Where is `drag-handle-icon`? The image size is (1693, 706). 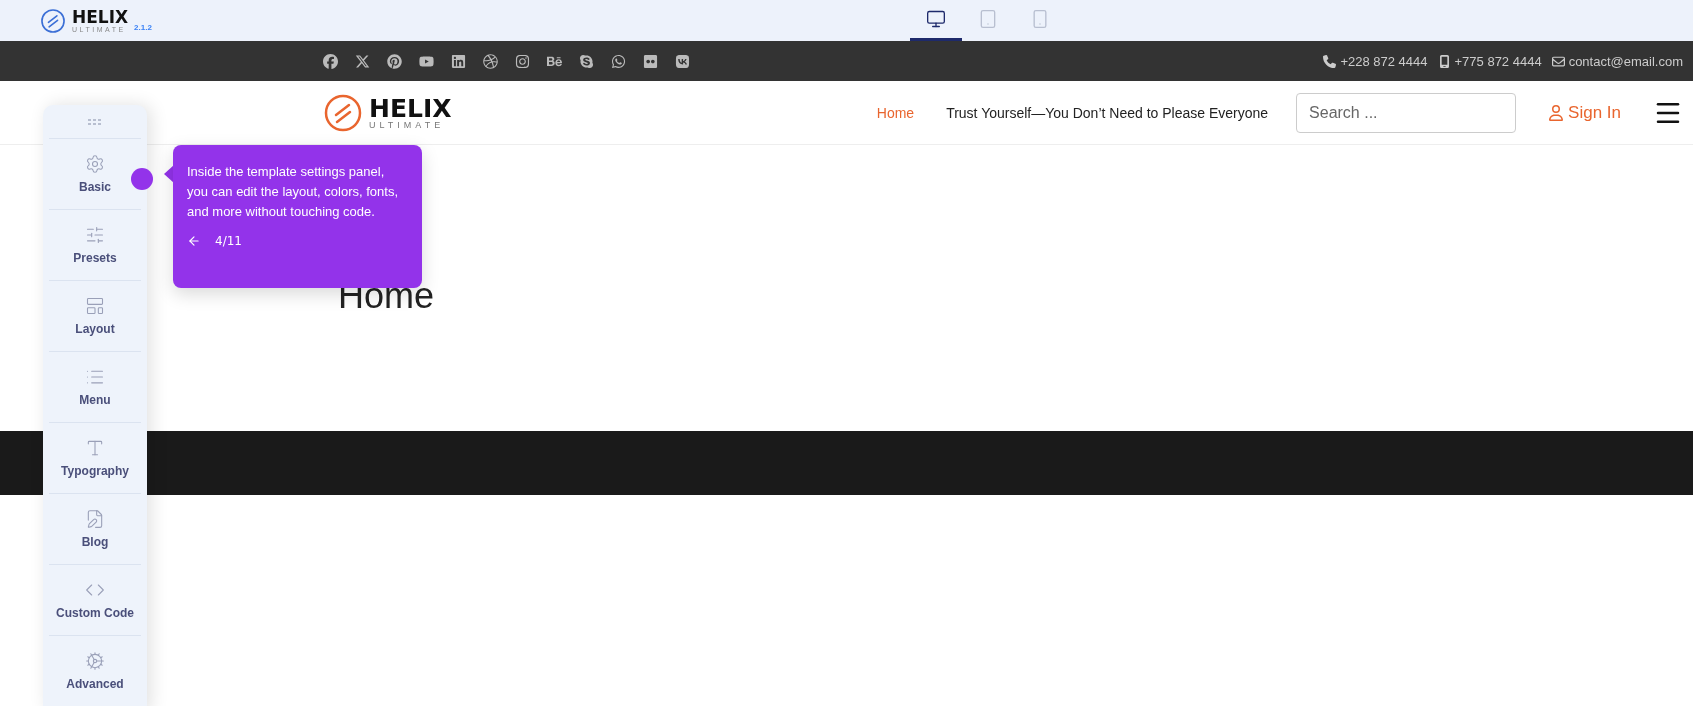
drag-handle-icon is located at coordinates (95, 121).